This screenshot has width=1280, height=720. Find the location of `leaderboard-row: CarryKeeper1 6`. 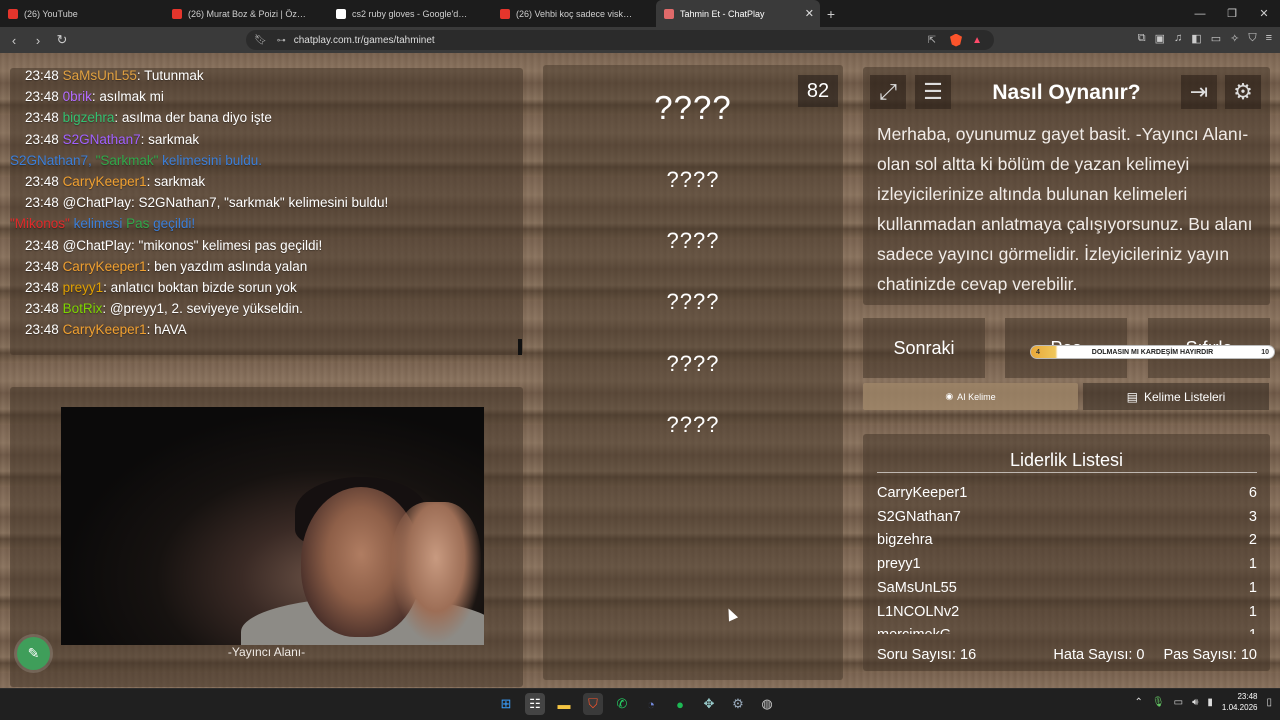

leaderboard-row: CarryKeeper1 6 is located at coordinates (1067, 494).